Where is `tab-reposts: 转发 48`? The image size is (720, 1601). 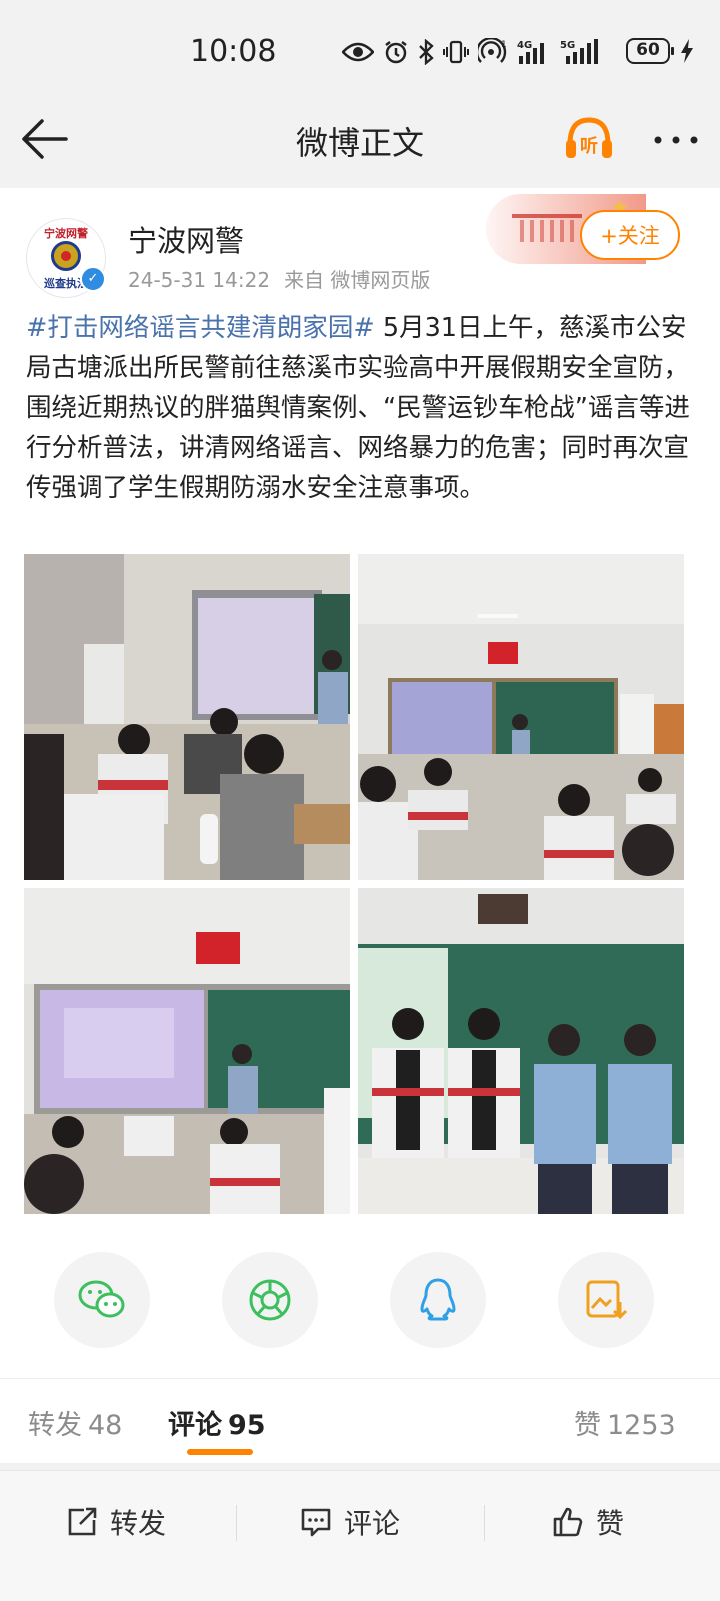
tab-reposts: 转发 48 is located at coordinates (75, 1422).